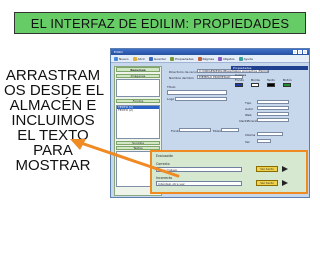  What do you see at coordinates (229, 58) in the screenshot?
I see `toolbar-label: Objetos` at bounding box center [229, 58].